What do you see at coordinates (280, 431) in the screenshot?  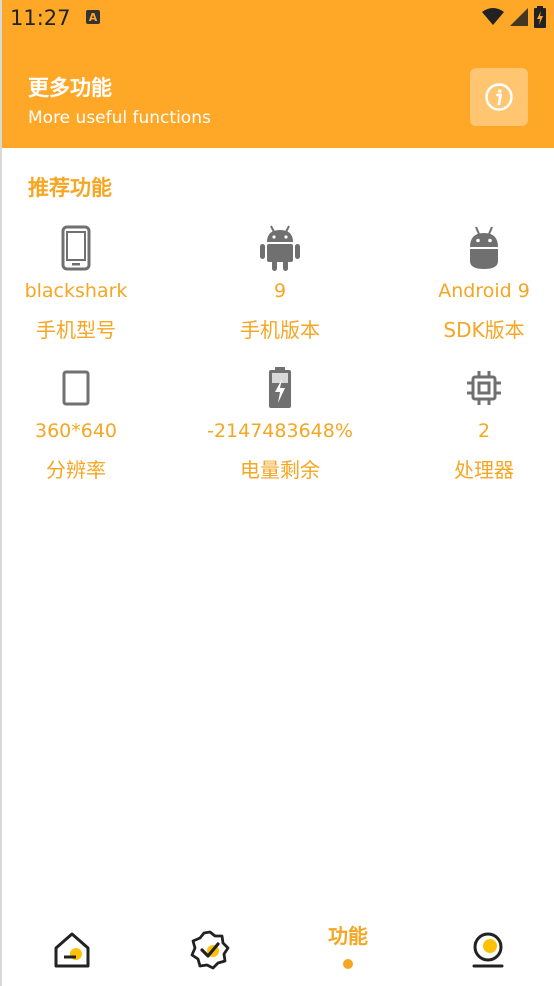 I see `battery-value: -2147483648%` at bounding box center [280, 431].